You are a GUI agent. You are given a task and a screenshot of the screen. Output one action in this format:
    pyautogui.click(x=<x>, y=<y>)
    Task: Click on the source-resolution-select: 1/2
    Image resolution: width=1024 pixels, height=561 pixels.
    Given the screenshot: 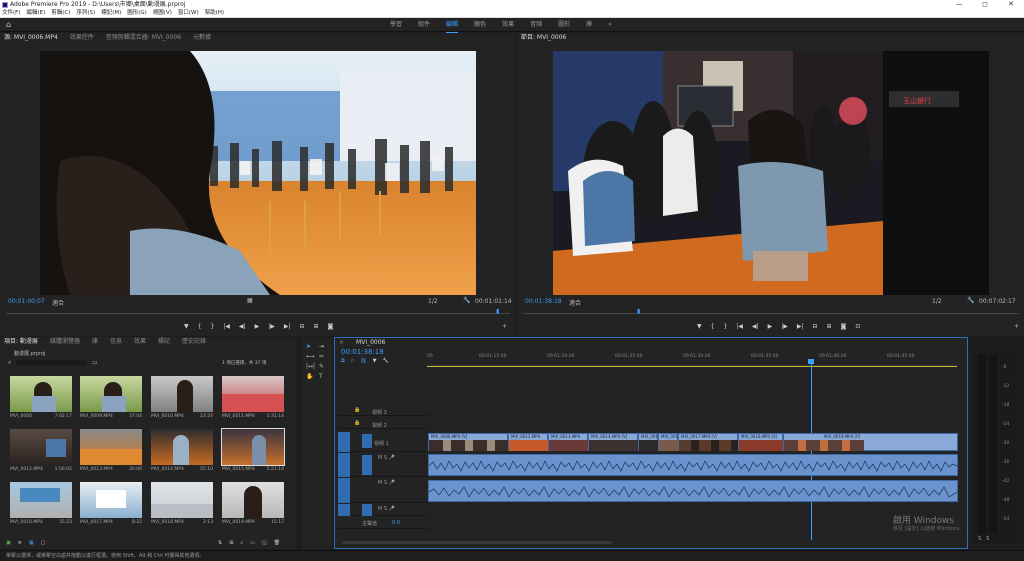 What is the action you would take?
    pyautogui.click(x=433, y=301)
    